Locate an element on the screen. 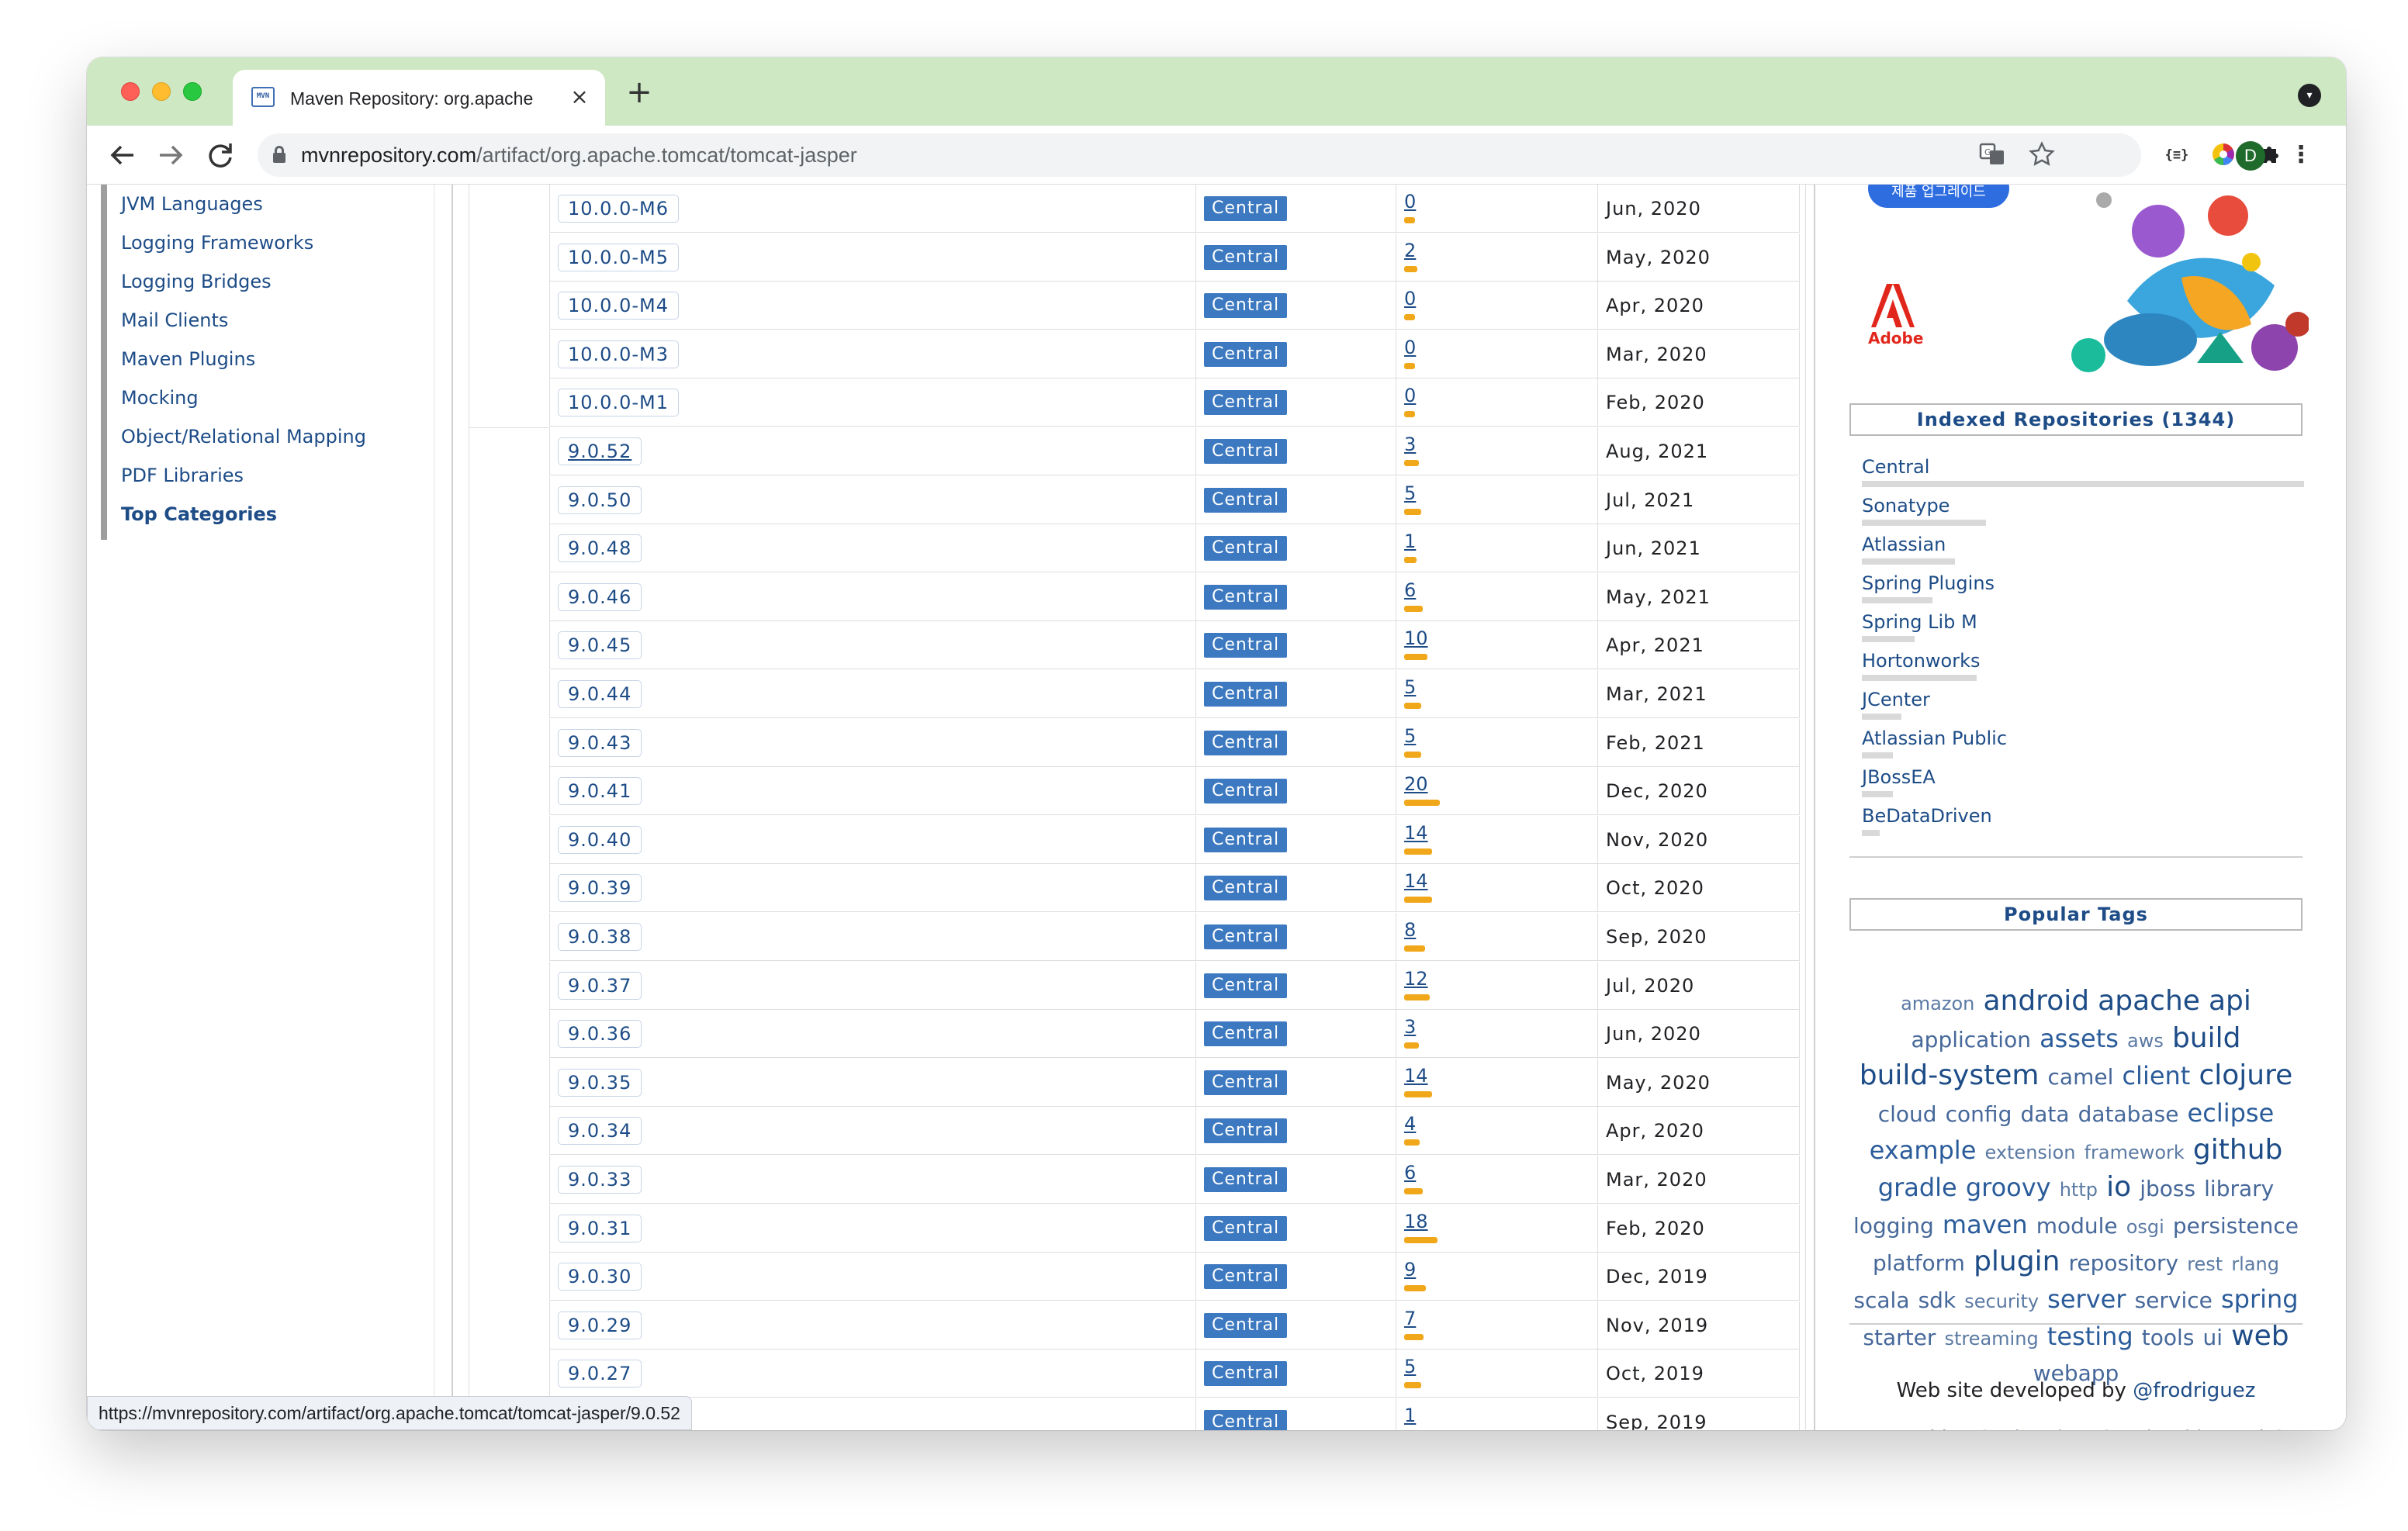 This screenshot has width=2408, height=1531. tag-link: spring is located at coordinates (2260, 1299).